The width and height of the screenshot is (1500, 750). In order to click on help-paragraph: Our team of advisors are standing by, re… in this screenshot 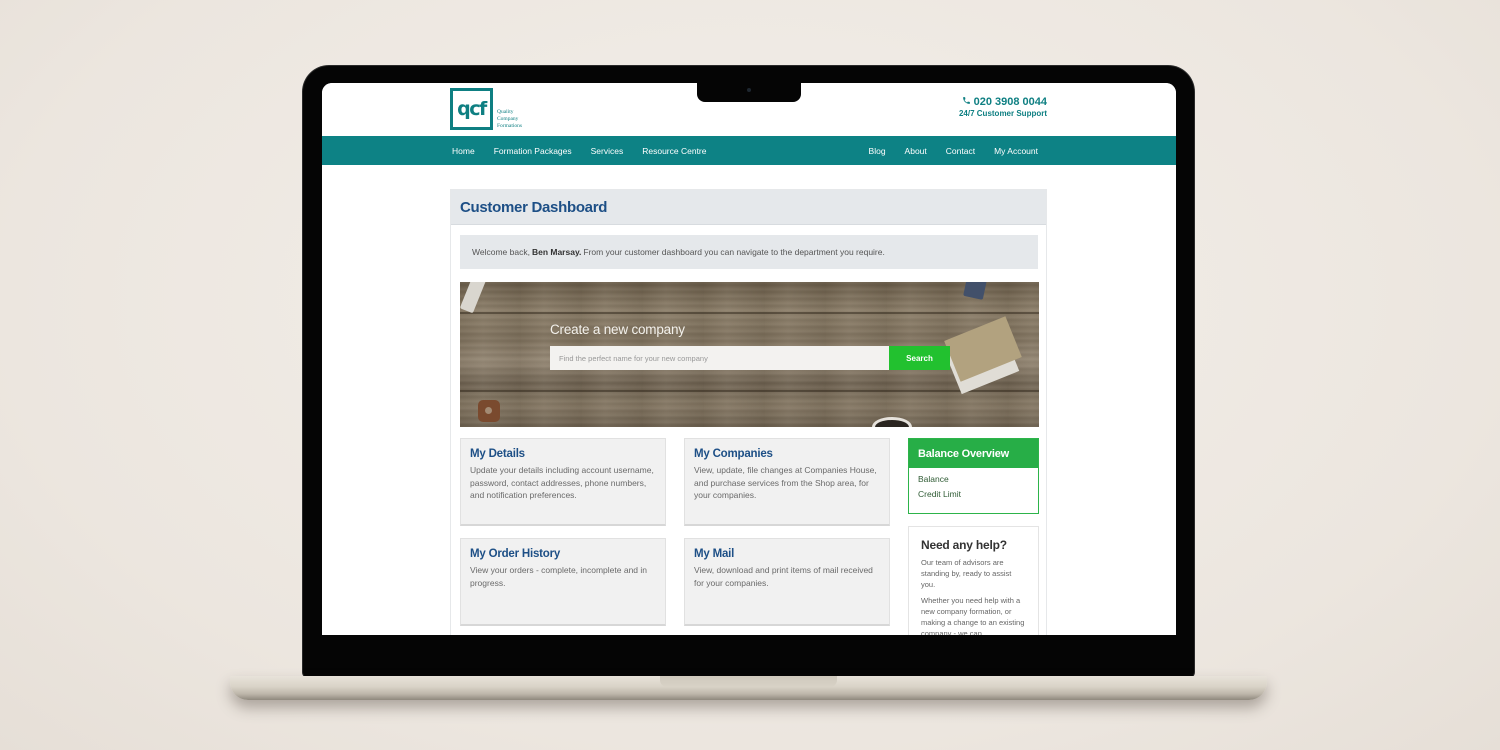, I will do `click(966, 573)`.